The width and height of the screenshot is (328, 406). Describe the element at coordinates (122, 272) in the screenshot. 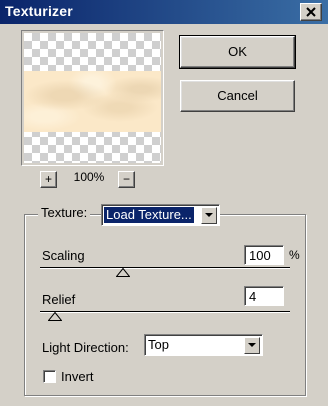

I see `scaling-slider-thumb` at that location.